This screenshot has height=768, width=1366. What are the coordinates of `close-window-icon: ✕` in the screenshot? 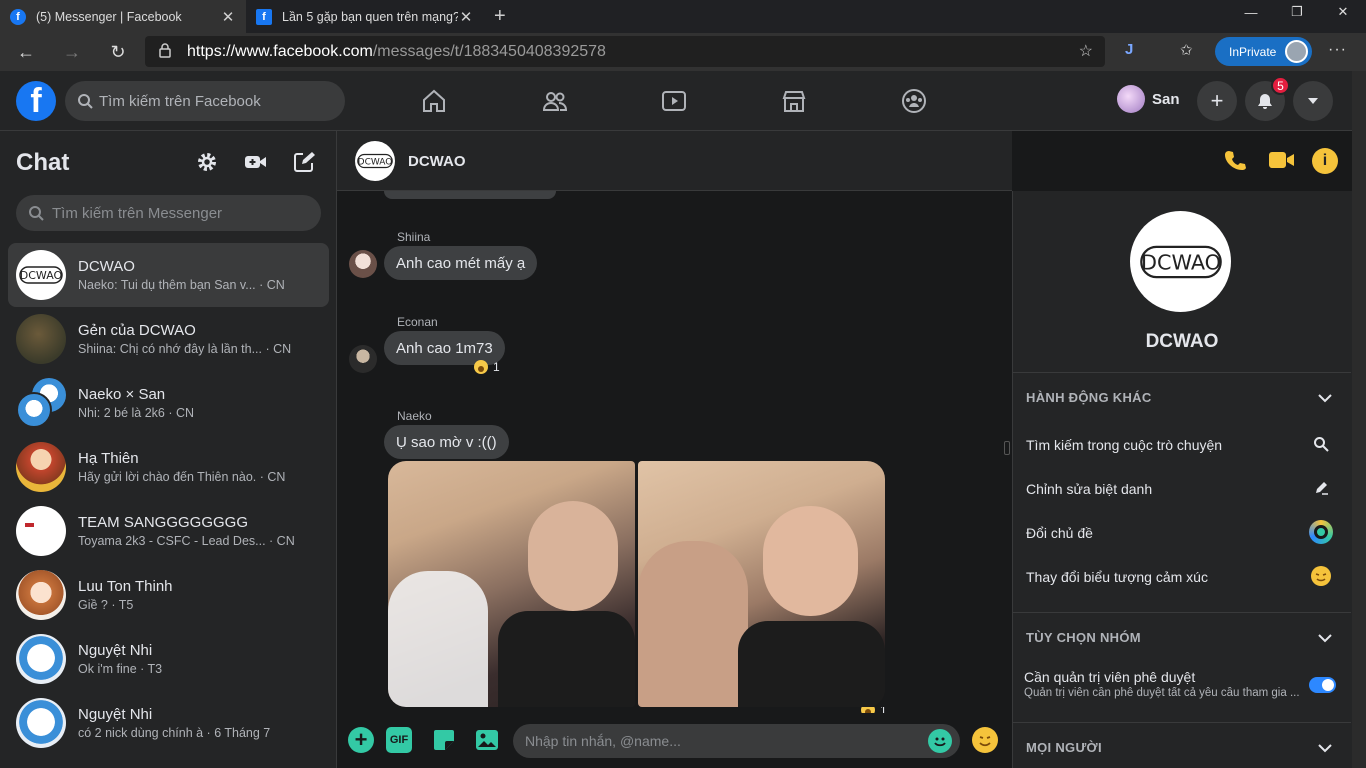 It's located at (1343, 12).